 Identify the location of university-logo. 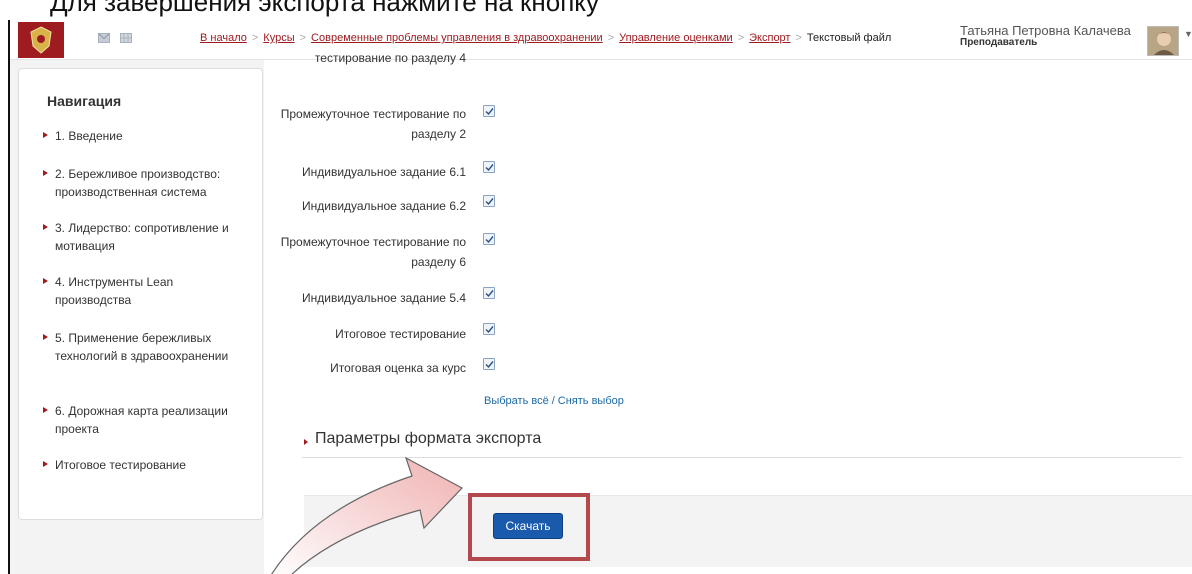
(41, 40).